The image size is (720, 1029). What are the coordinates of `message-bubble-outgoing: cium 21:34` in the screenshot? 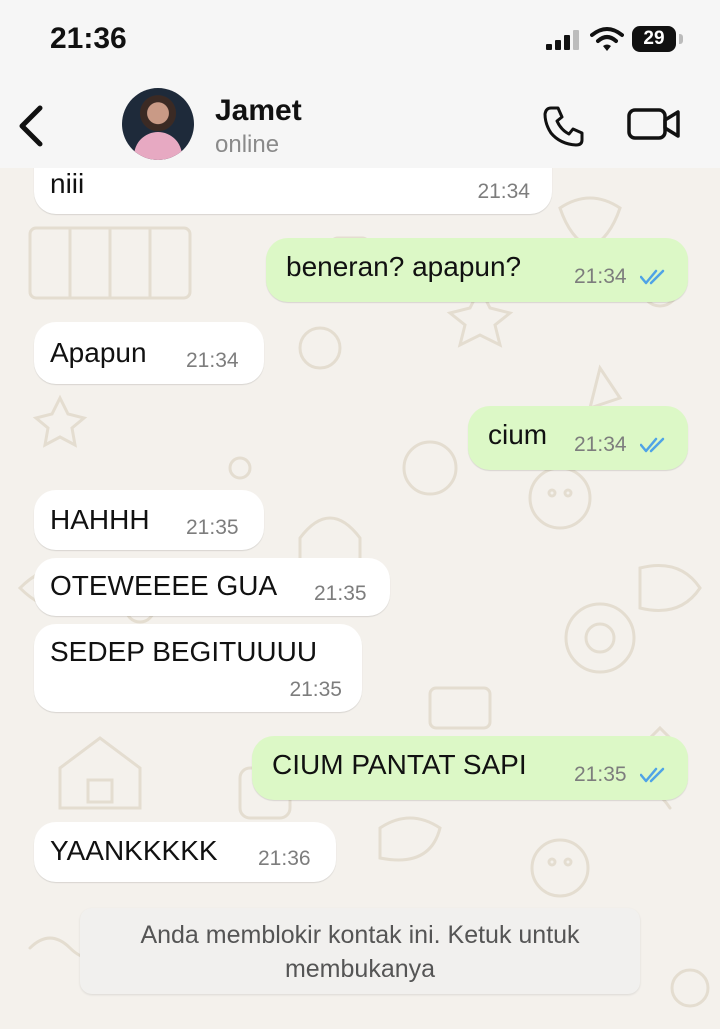 It's located at (578, 438).